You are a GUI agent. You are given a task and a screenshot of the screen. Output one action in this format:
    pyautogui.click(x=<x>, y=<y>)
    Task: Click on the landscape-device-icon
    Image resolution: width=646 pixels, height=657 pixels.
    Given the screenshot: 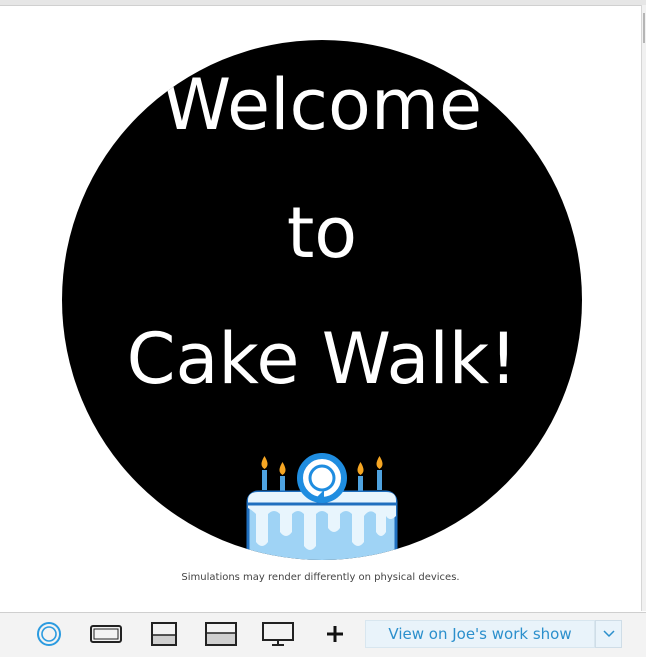 What is the action you would take?
    pyautogui.click(x=106, y=634)
    